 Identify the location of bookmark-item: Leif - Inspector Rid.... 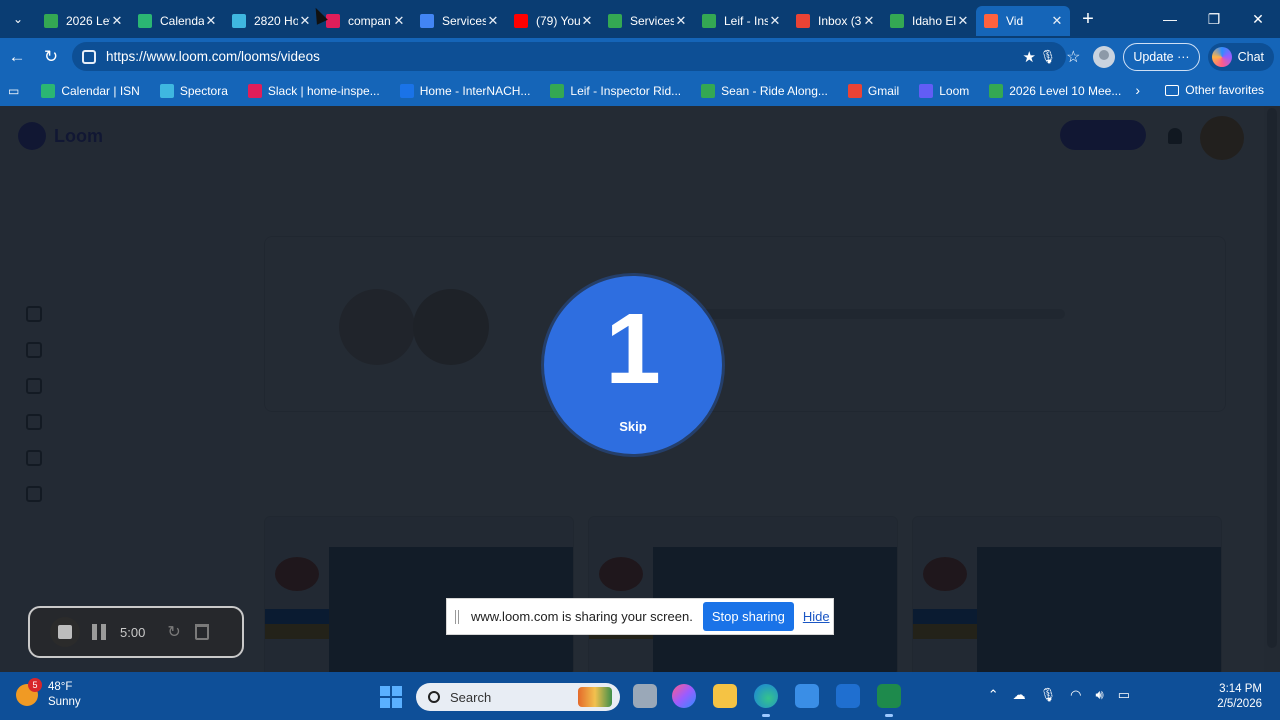
(615, 91).